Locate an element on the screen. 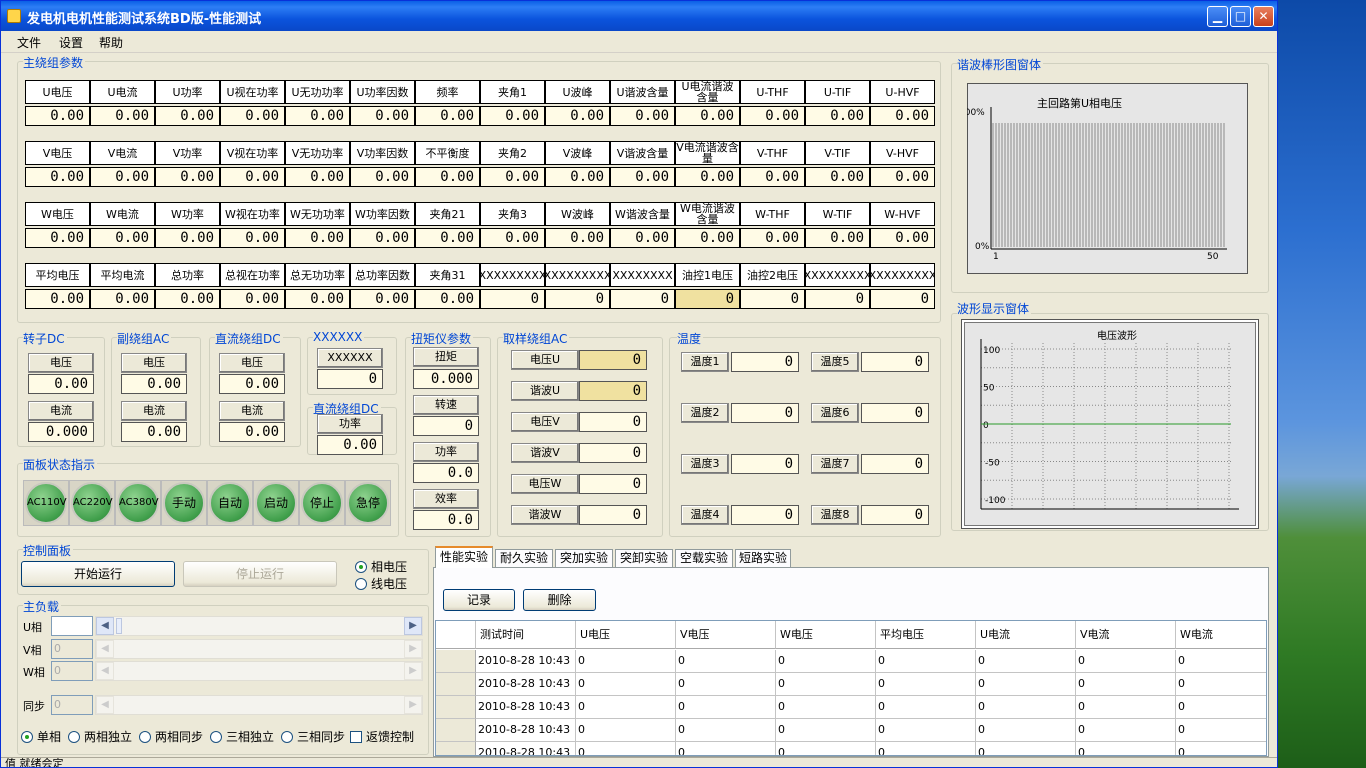  table-column-header: U电压 is located at coordinates (626, 635).